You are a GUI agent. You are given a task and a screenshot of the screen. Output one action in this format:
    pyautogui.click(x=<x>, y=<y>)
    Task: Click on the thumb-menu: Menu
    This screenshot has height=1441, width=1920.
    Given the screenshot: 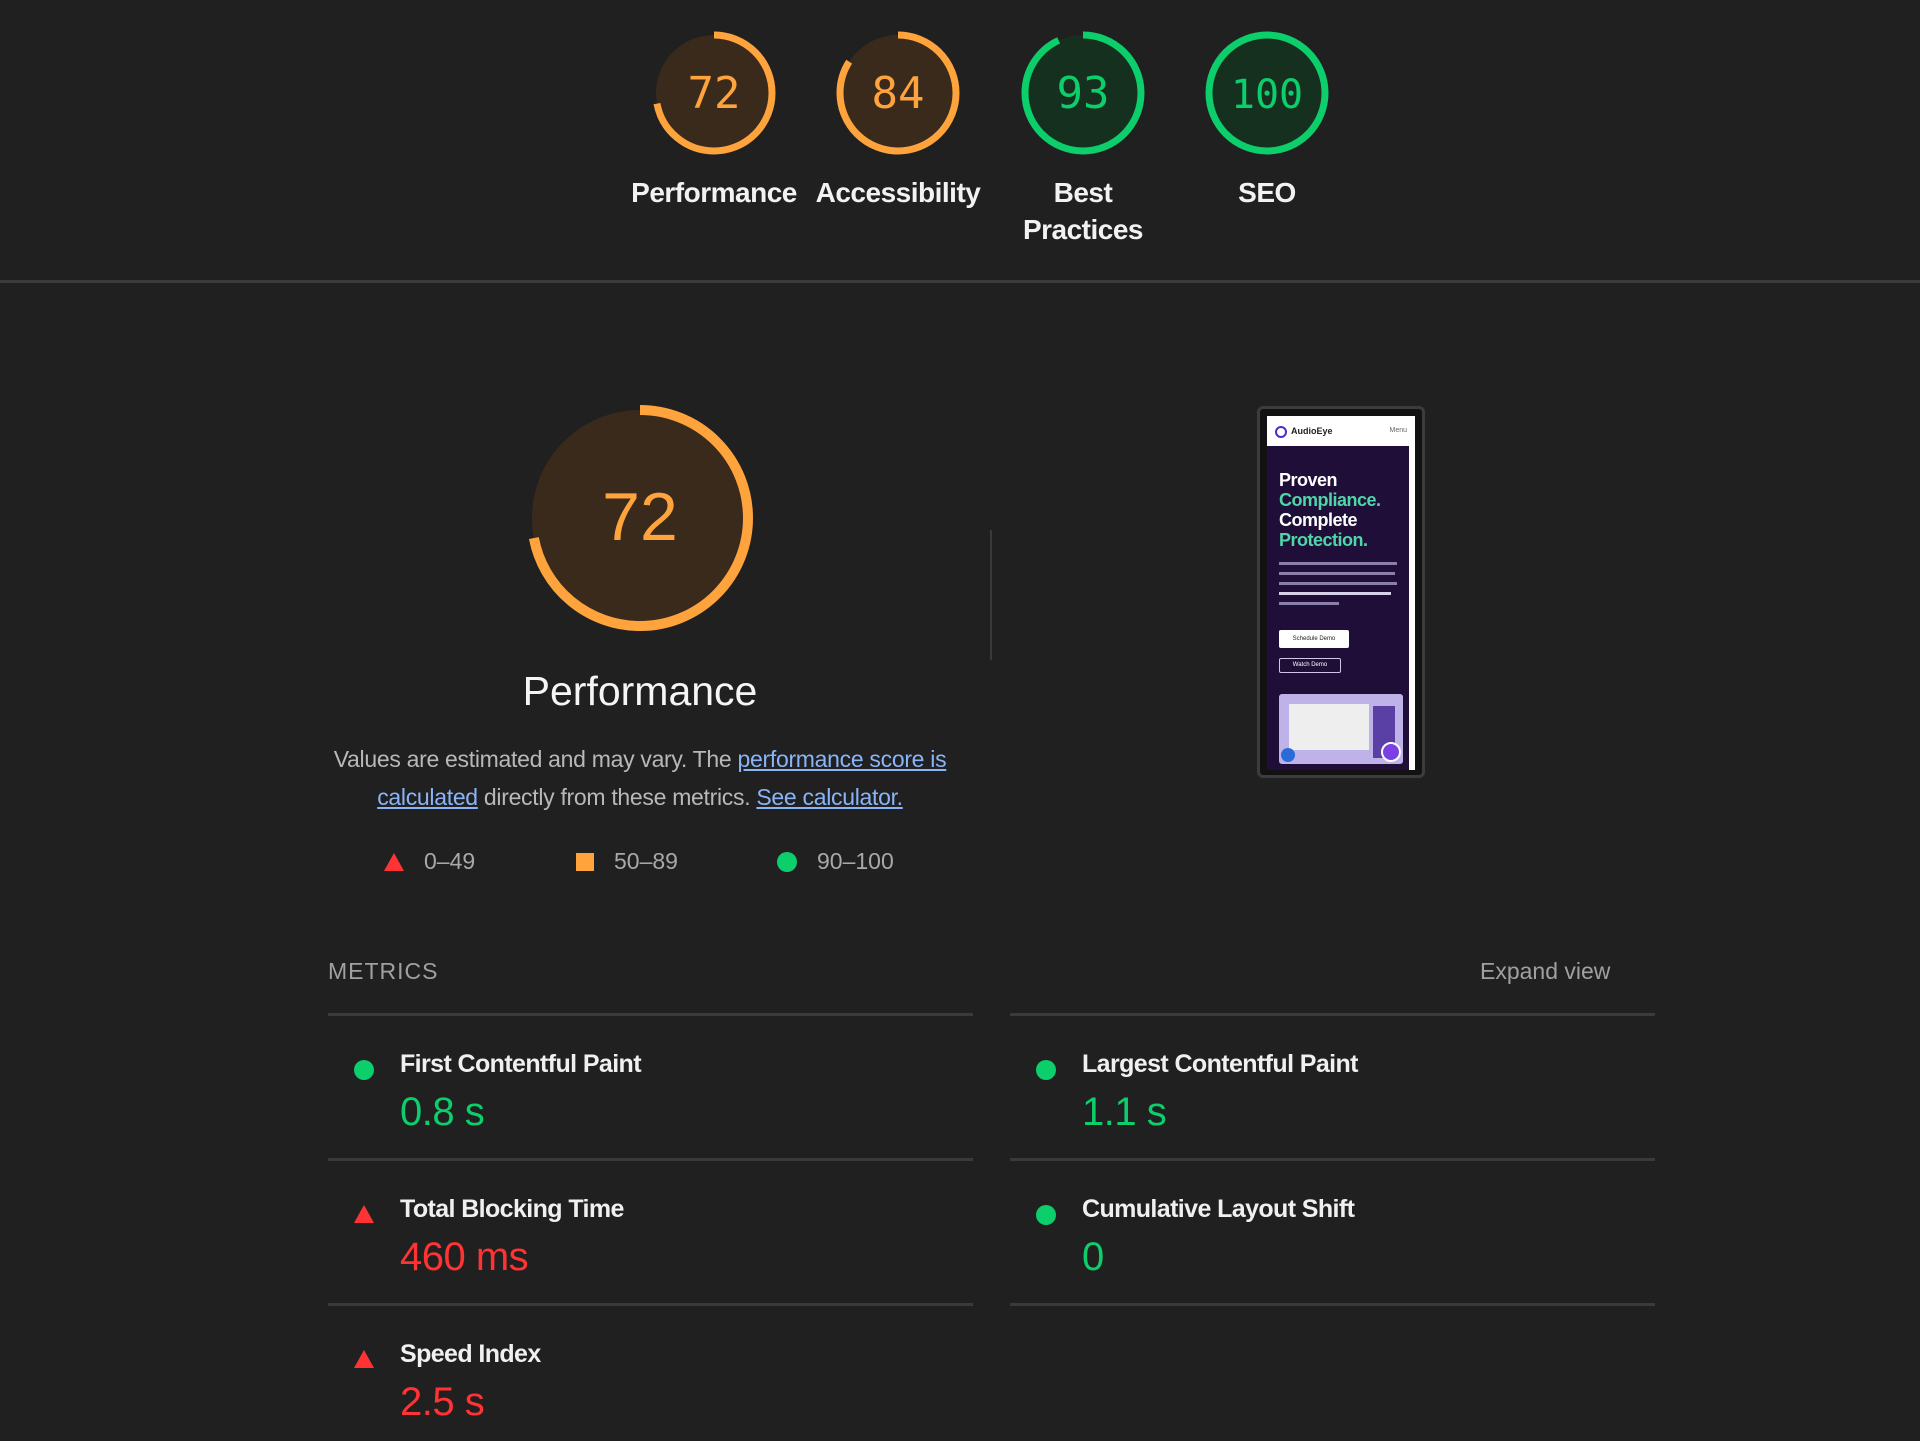 What is the action you would take?
    pyautogui.click(x=1398, y=430)
    